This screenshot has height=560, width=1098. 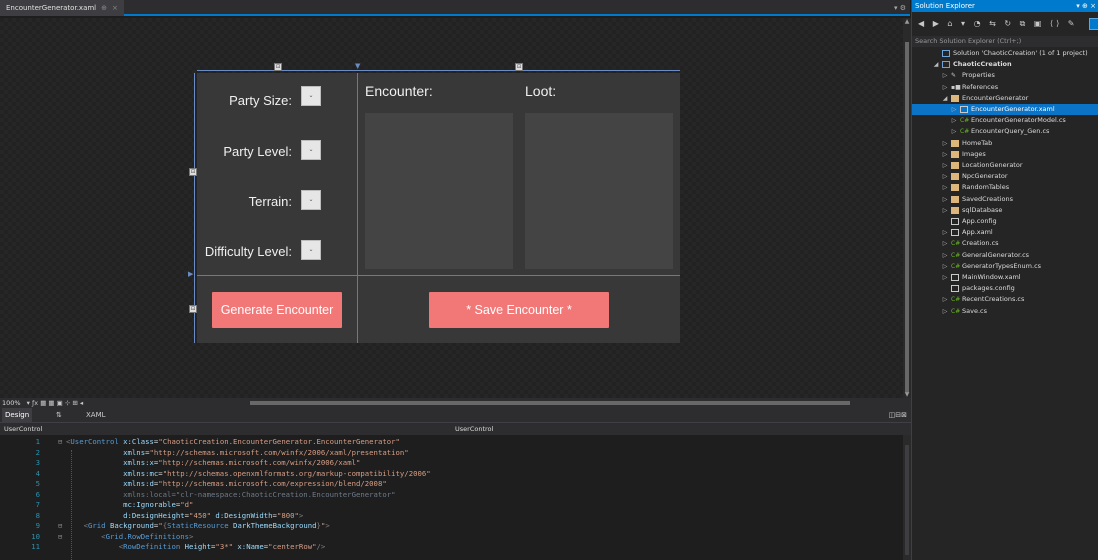 I want to click on scroll-up-icon: ▲, so click(x=907, y=21).